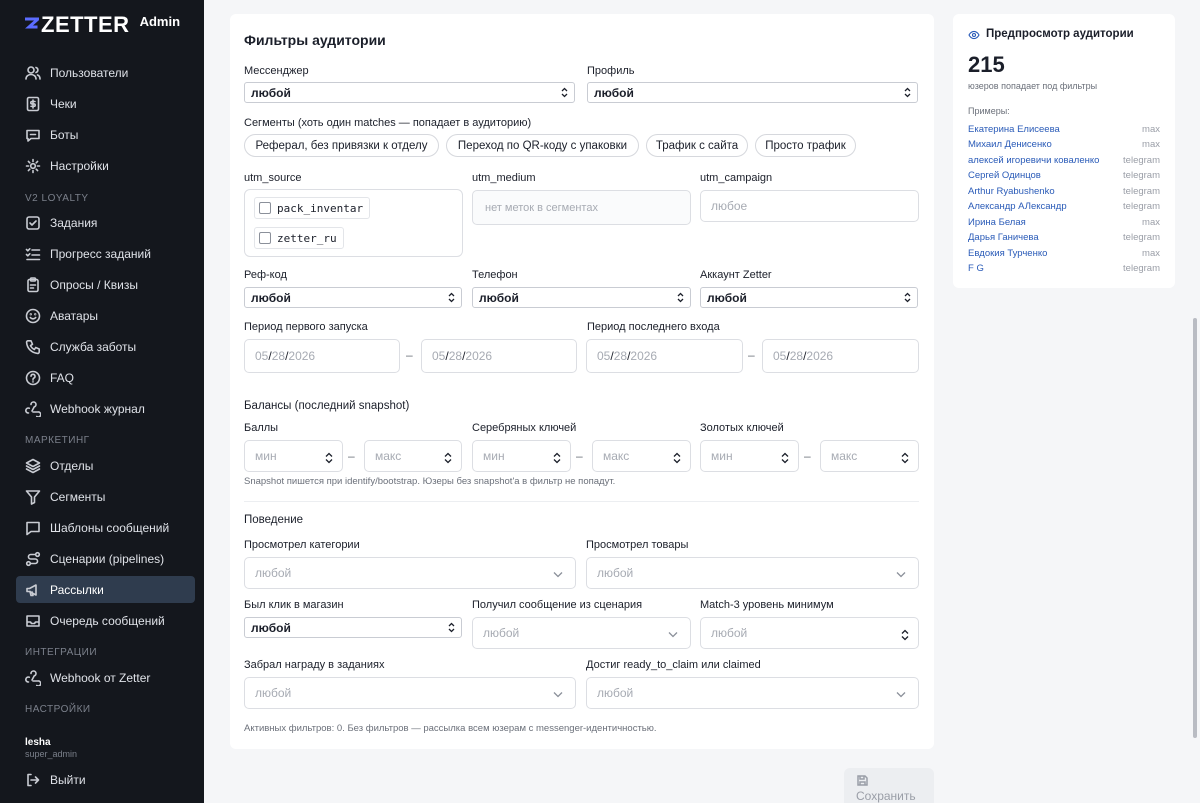 Image resolution: width=1200 pixels, height=803 pixels. Describe the element at coordinates (840, 356) in the screenshot. I see `last-login-to-date: 05/28/2026` at that location.